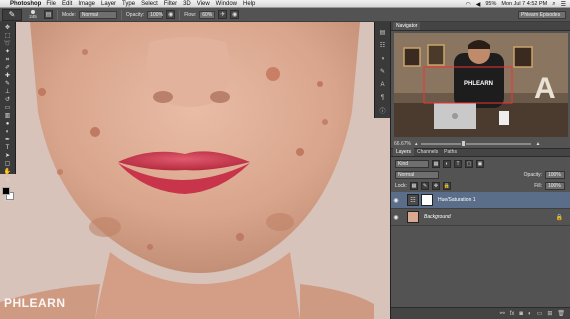  I want to click on menu-filter: Filter, so click(170, 4).